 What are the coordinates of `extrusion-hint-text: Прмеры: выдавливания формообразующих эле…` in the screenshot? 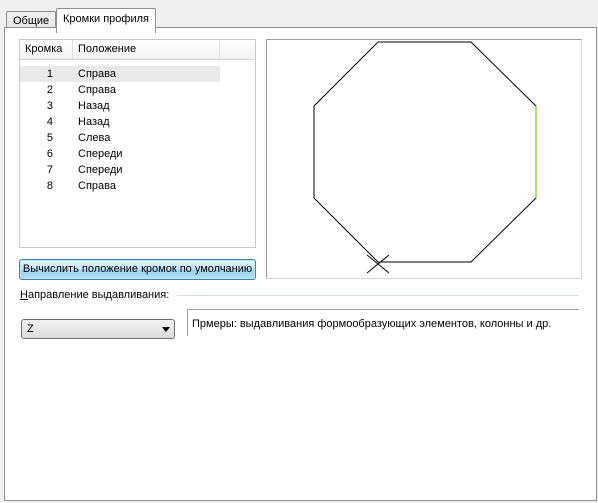 It's located at (372, 324).